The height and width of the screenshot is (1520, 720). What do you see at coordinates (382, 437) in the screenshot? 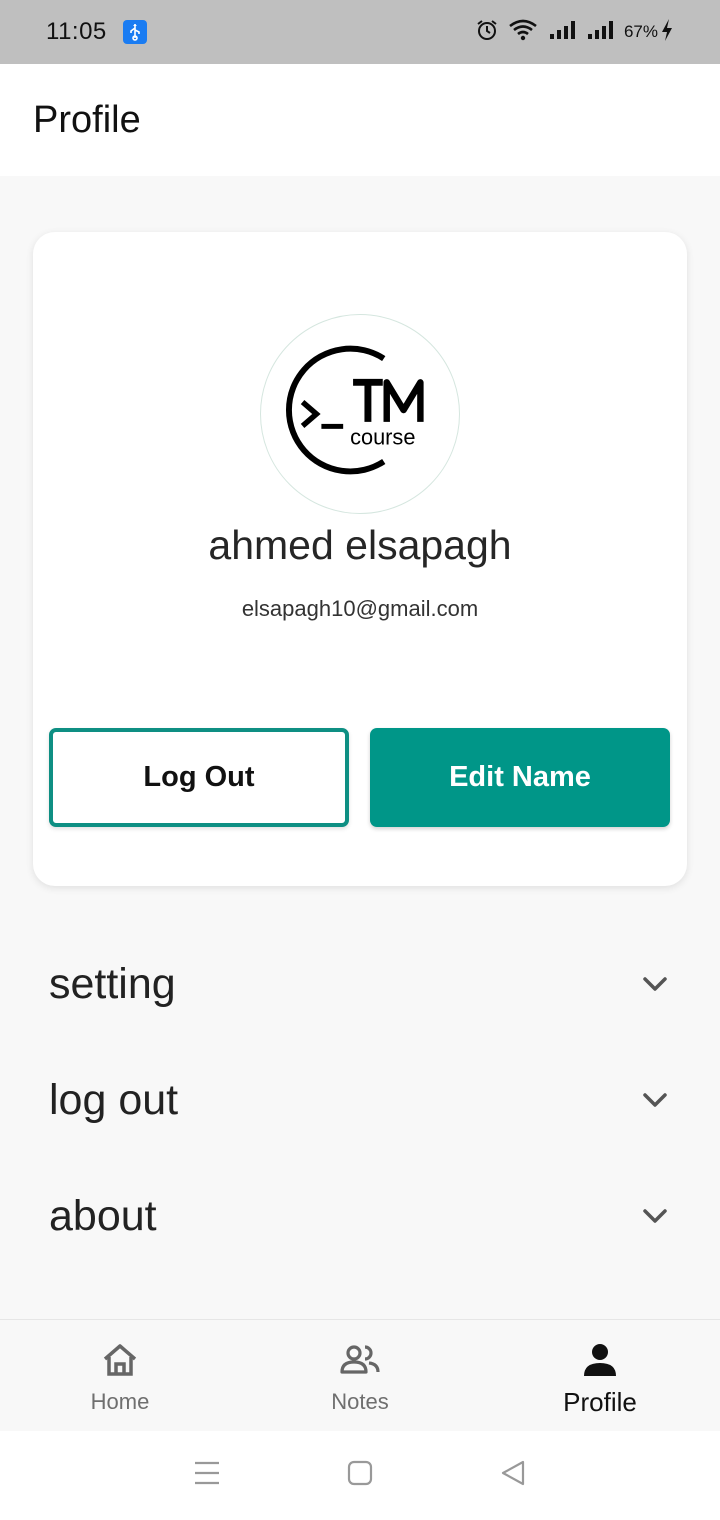
I see `svg-text: course` at bounding box center [382, 437].